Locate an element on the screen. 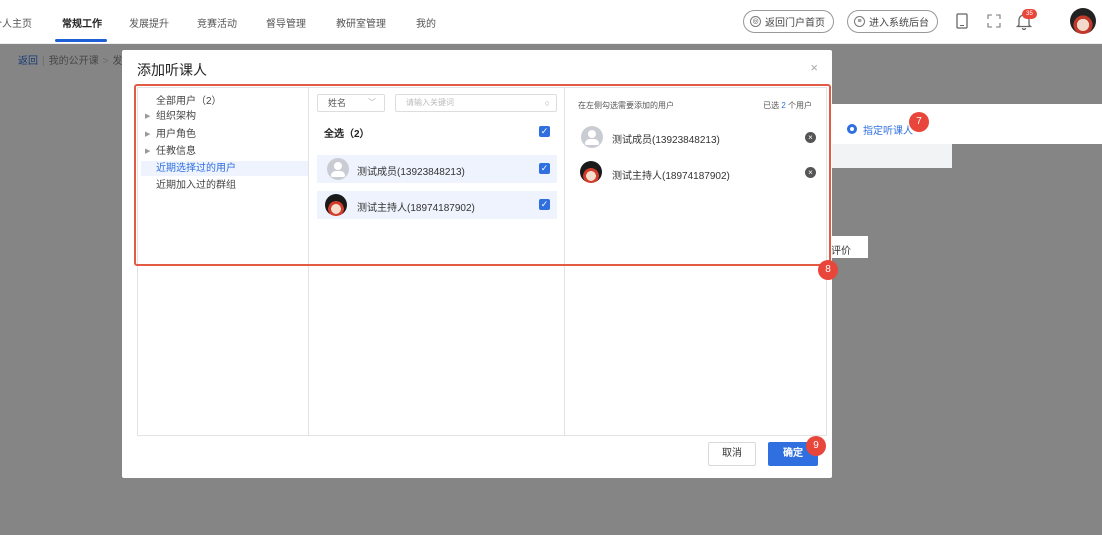 The height and width of the screenshot is (535, 1102). dialog-title: 添加听课人 is located at coordinates (172, 70).